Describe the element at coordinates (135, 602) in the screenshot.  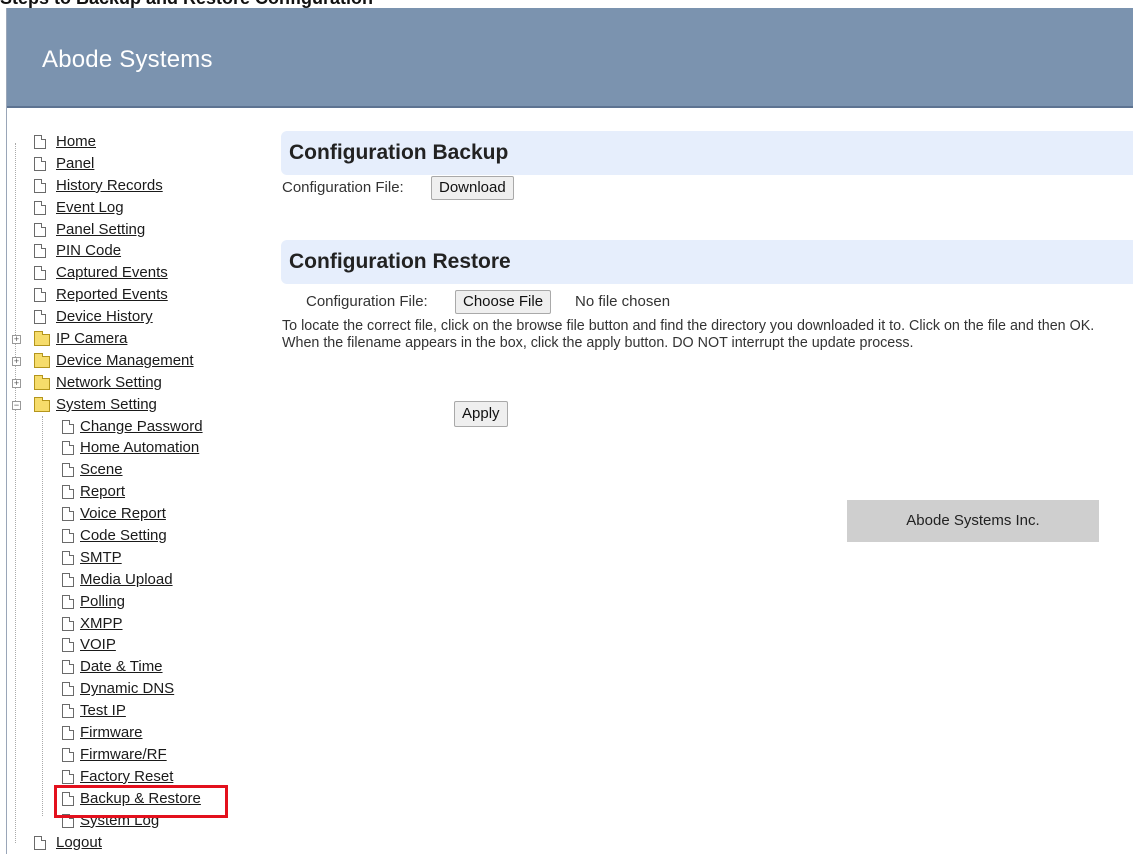
I see `sidebar-item-polling: Polling` at that location.